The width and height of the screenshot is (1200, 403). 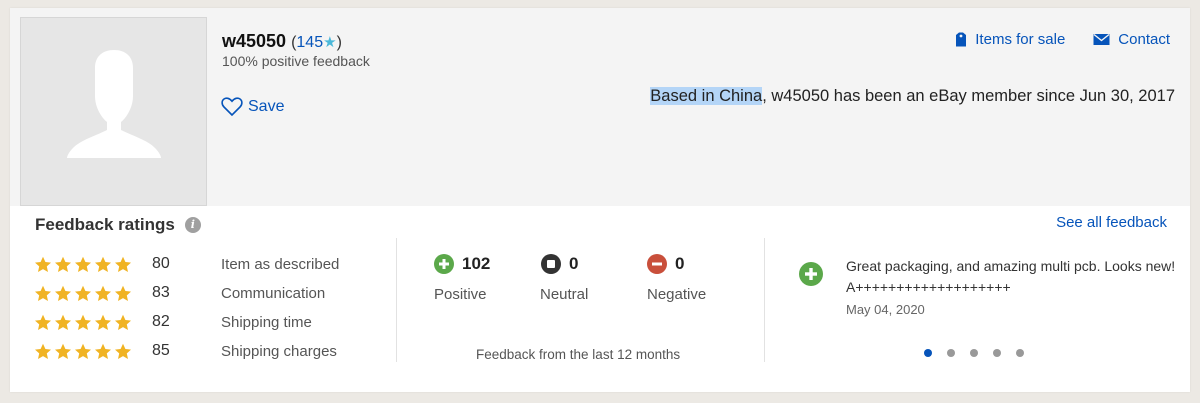 I want to click on seller-name-line: w45050 (145★), so click(x=282, y=41).